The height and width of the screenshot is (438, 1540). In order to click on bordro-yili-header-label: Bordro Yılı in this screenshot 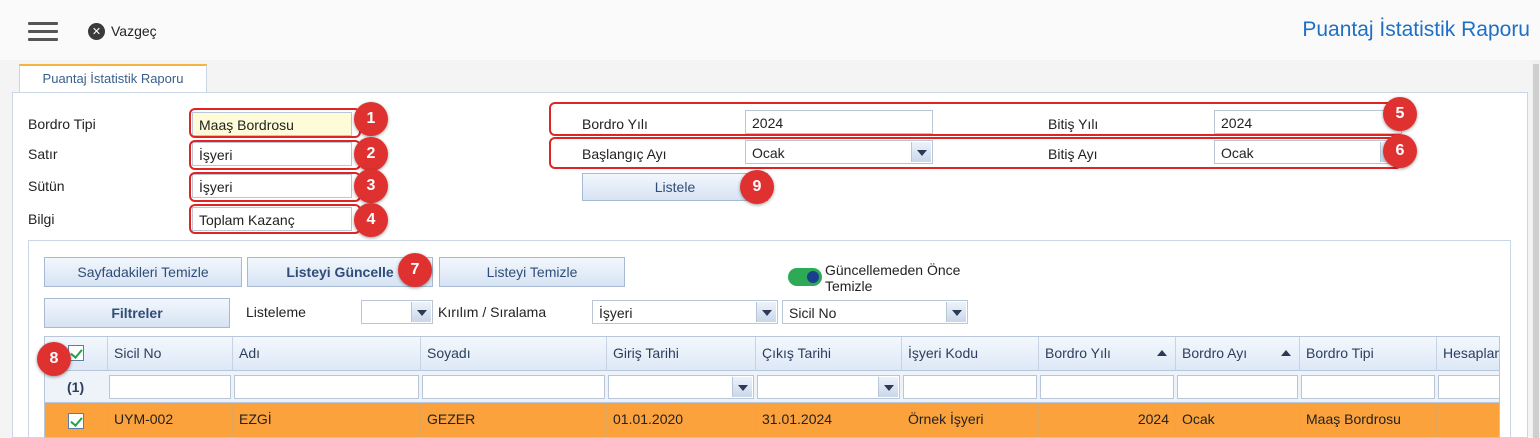, I will do `click(1078, 353)`.